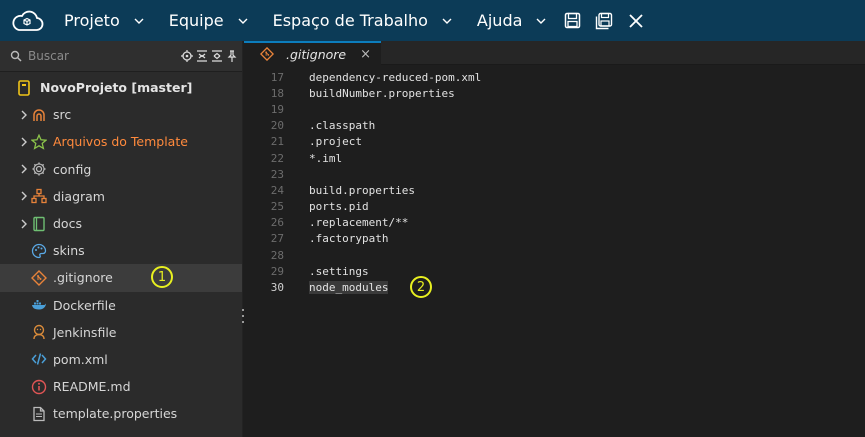 The height and width of the screenshot is (437, 865). I want to click on star-icon, so click(39, 141).